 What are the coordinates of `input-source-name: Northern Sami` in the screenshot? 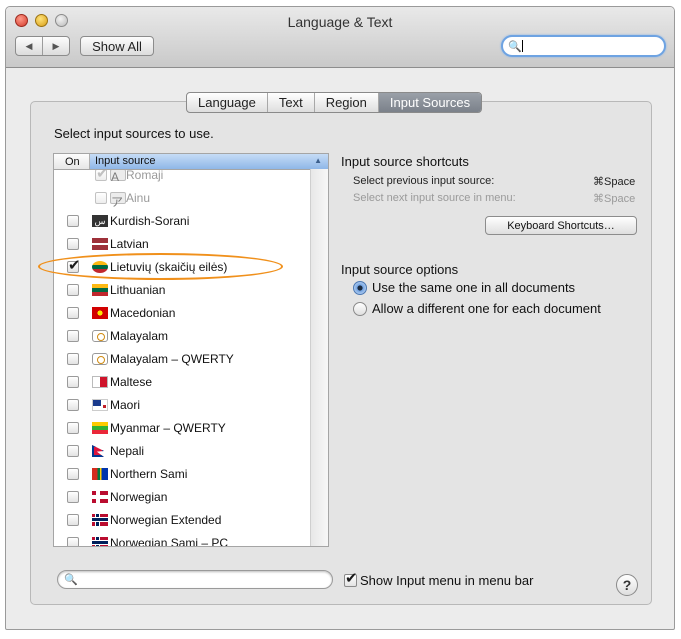 It's located at (149, 474).